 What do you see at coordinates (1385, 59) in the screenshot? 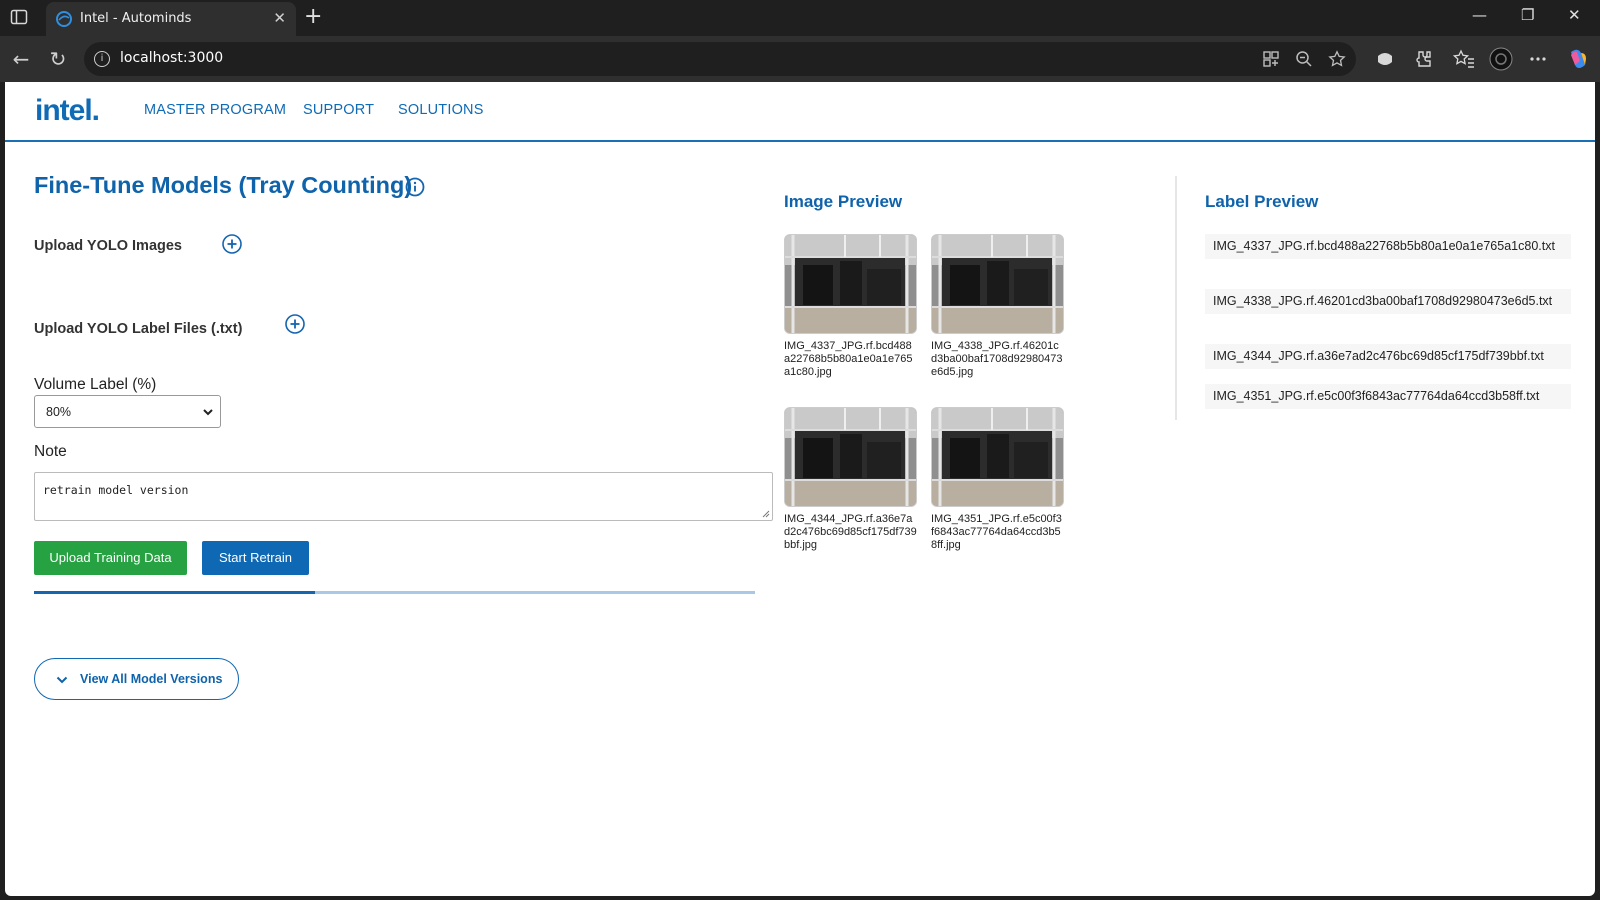
I see `copilot-vision-icon` at bounding box center [1385, 59].